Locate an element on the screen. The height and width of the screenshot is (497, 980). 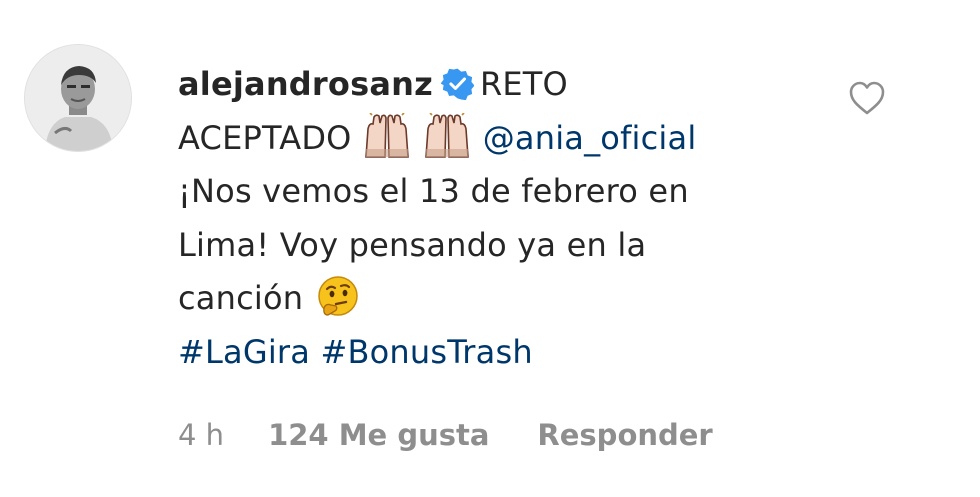
comment-meta: 4 h 124 Me gusta Responder is located at coordinates (445, 435).